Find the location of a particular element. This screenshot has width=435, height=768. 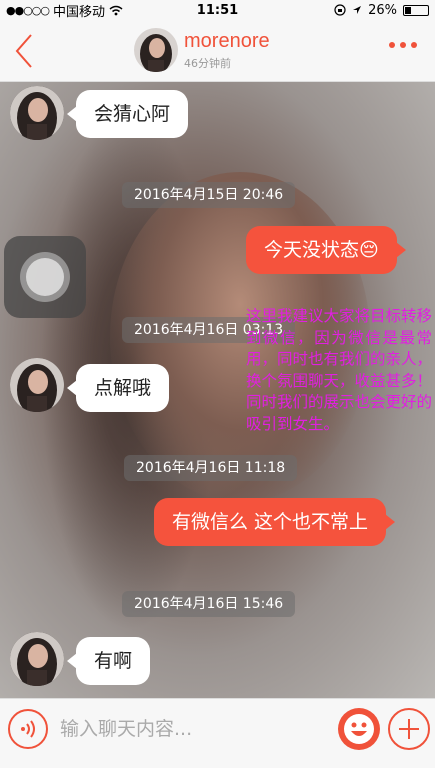

status-bar: ●●○○○ 中国移动 11:51 26% is located at coordinates (217, 10).